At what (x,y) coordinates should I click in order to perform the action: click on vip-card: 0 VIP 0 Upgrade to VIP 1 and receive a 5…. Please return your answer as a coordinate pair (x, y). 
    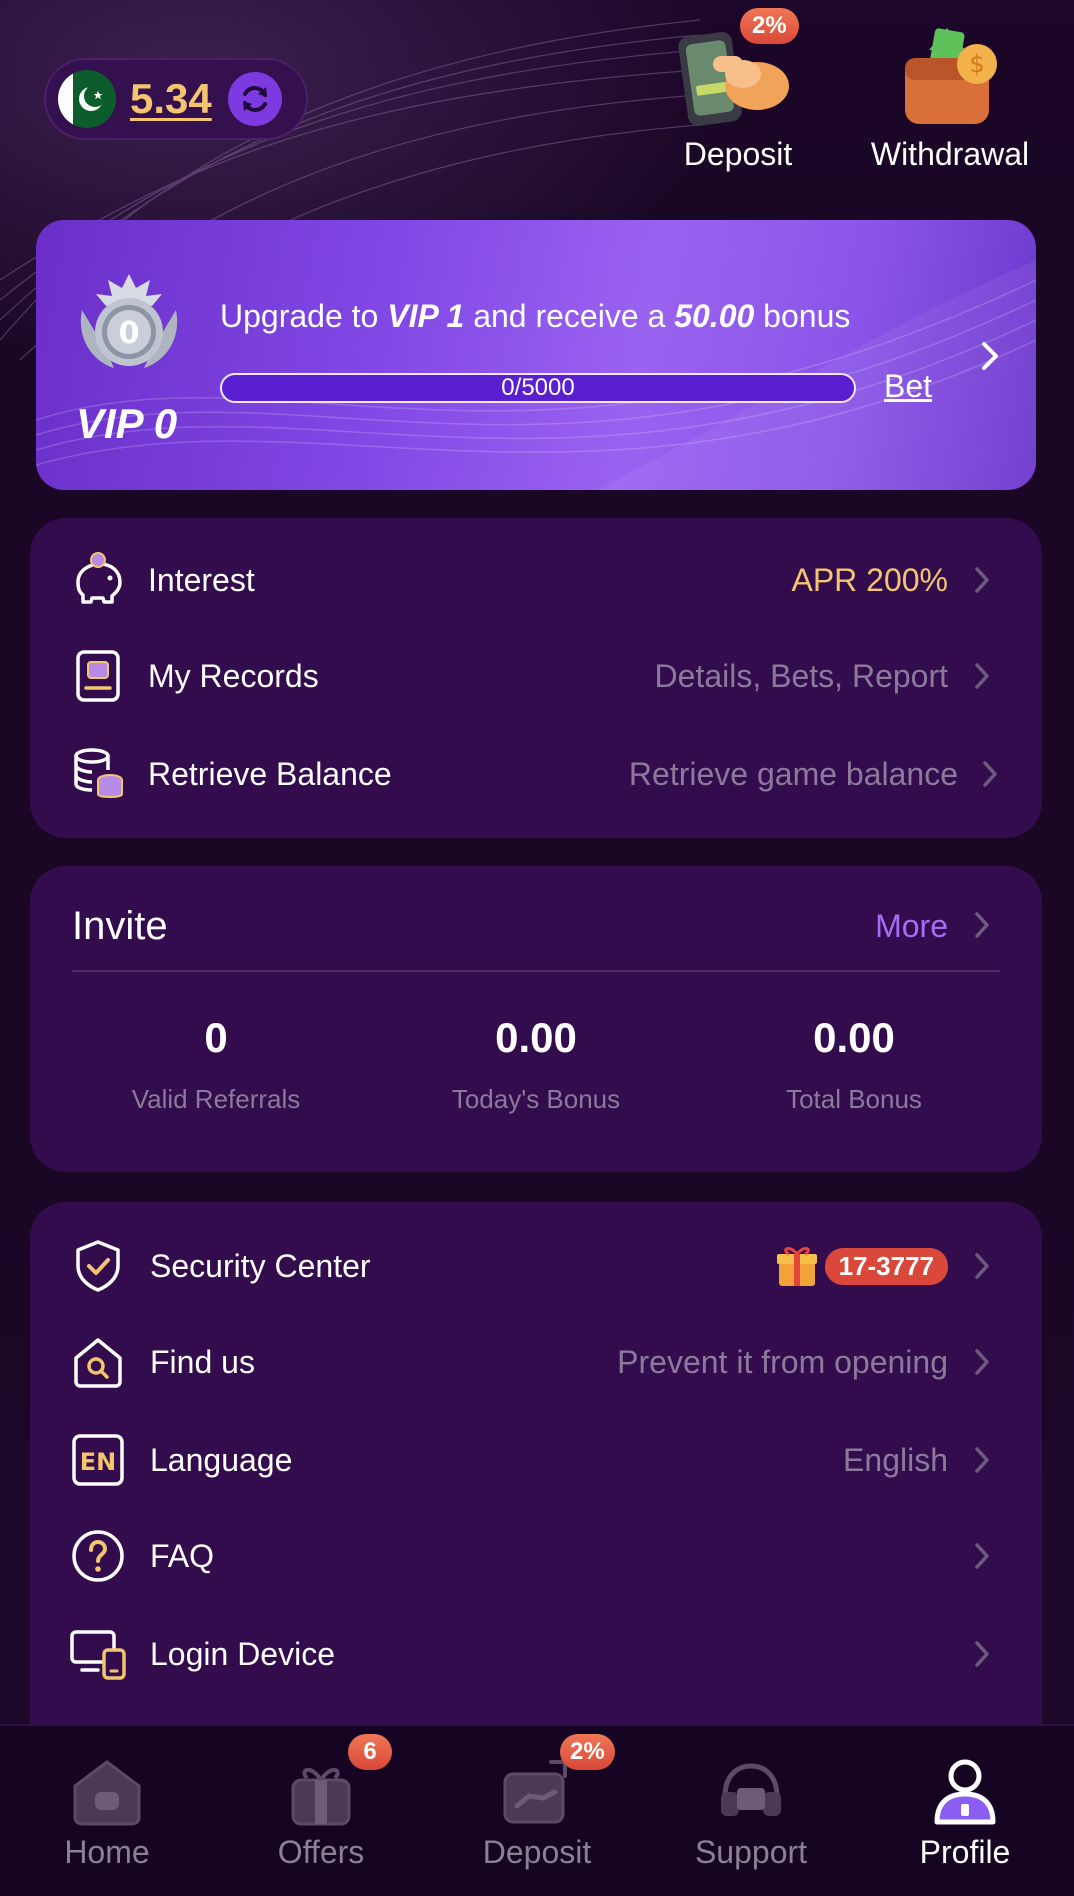
    Looking at the image, I should click on (536, 355).